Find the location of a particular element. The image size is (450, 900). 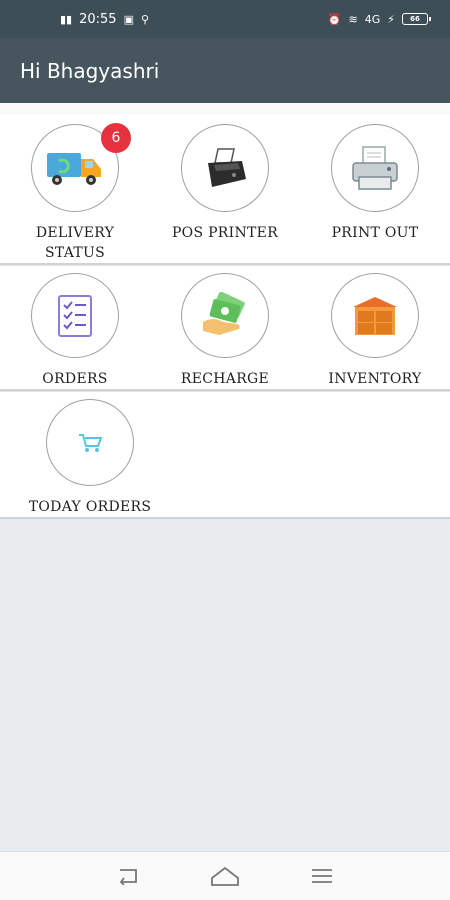

pos-printer-icon is located at coordinates (227, 167).